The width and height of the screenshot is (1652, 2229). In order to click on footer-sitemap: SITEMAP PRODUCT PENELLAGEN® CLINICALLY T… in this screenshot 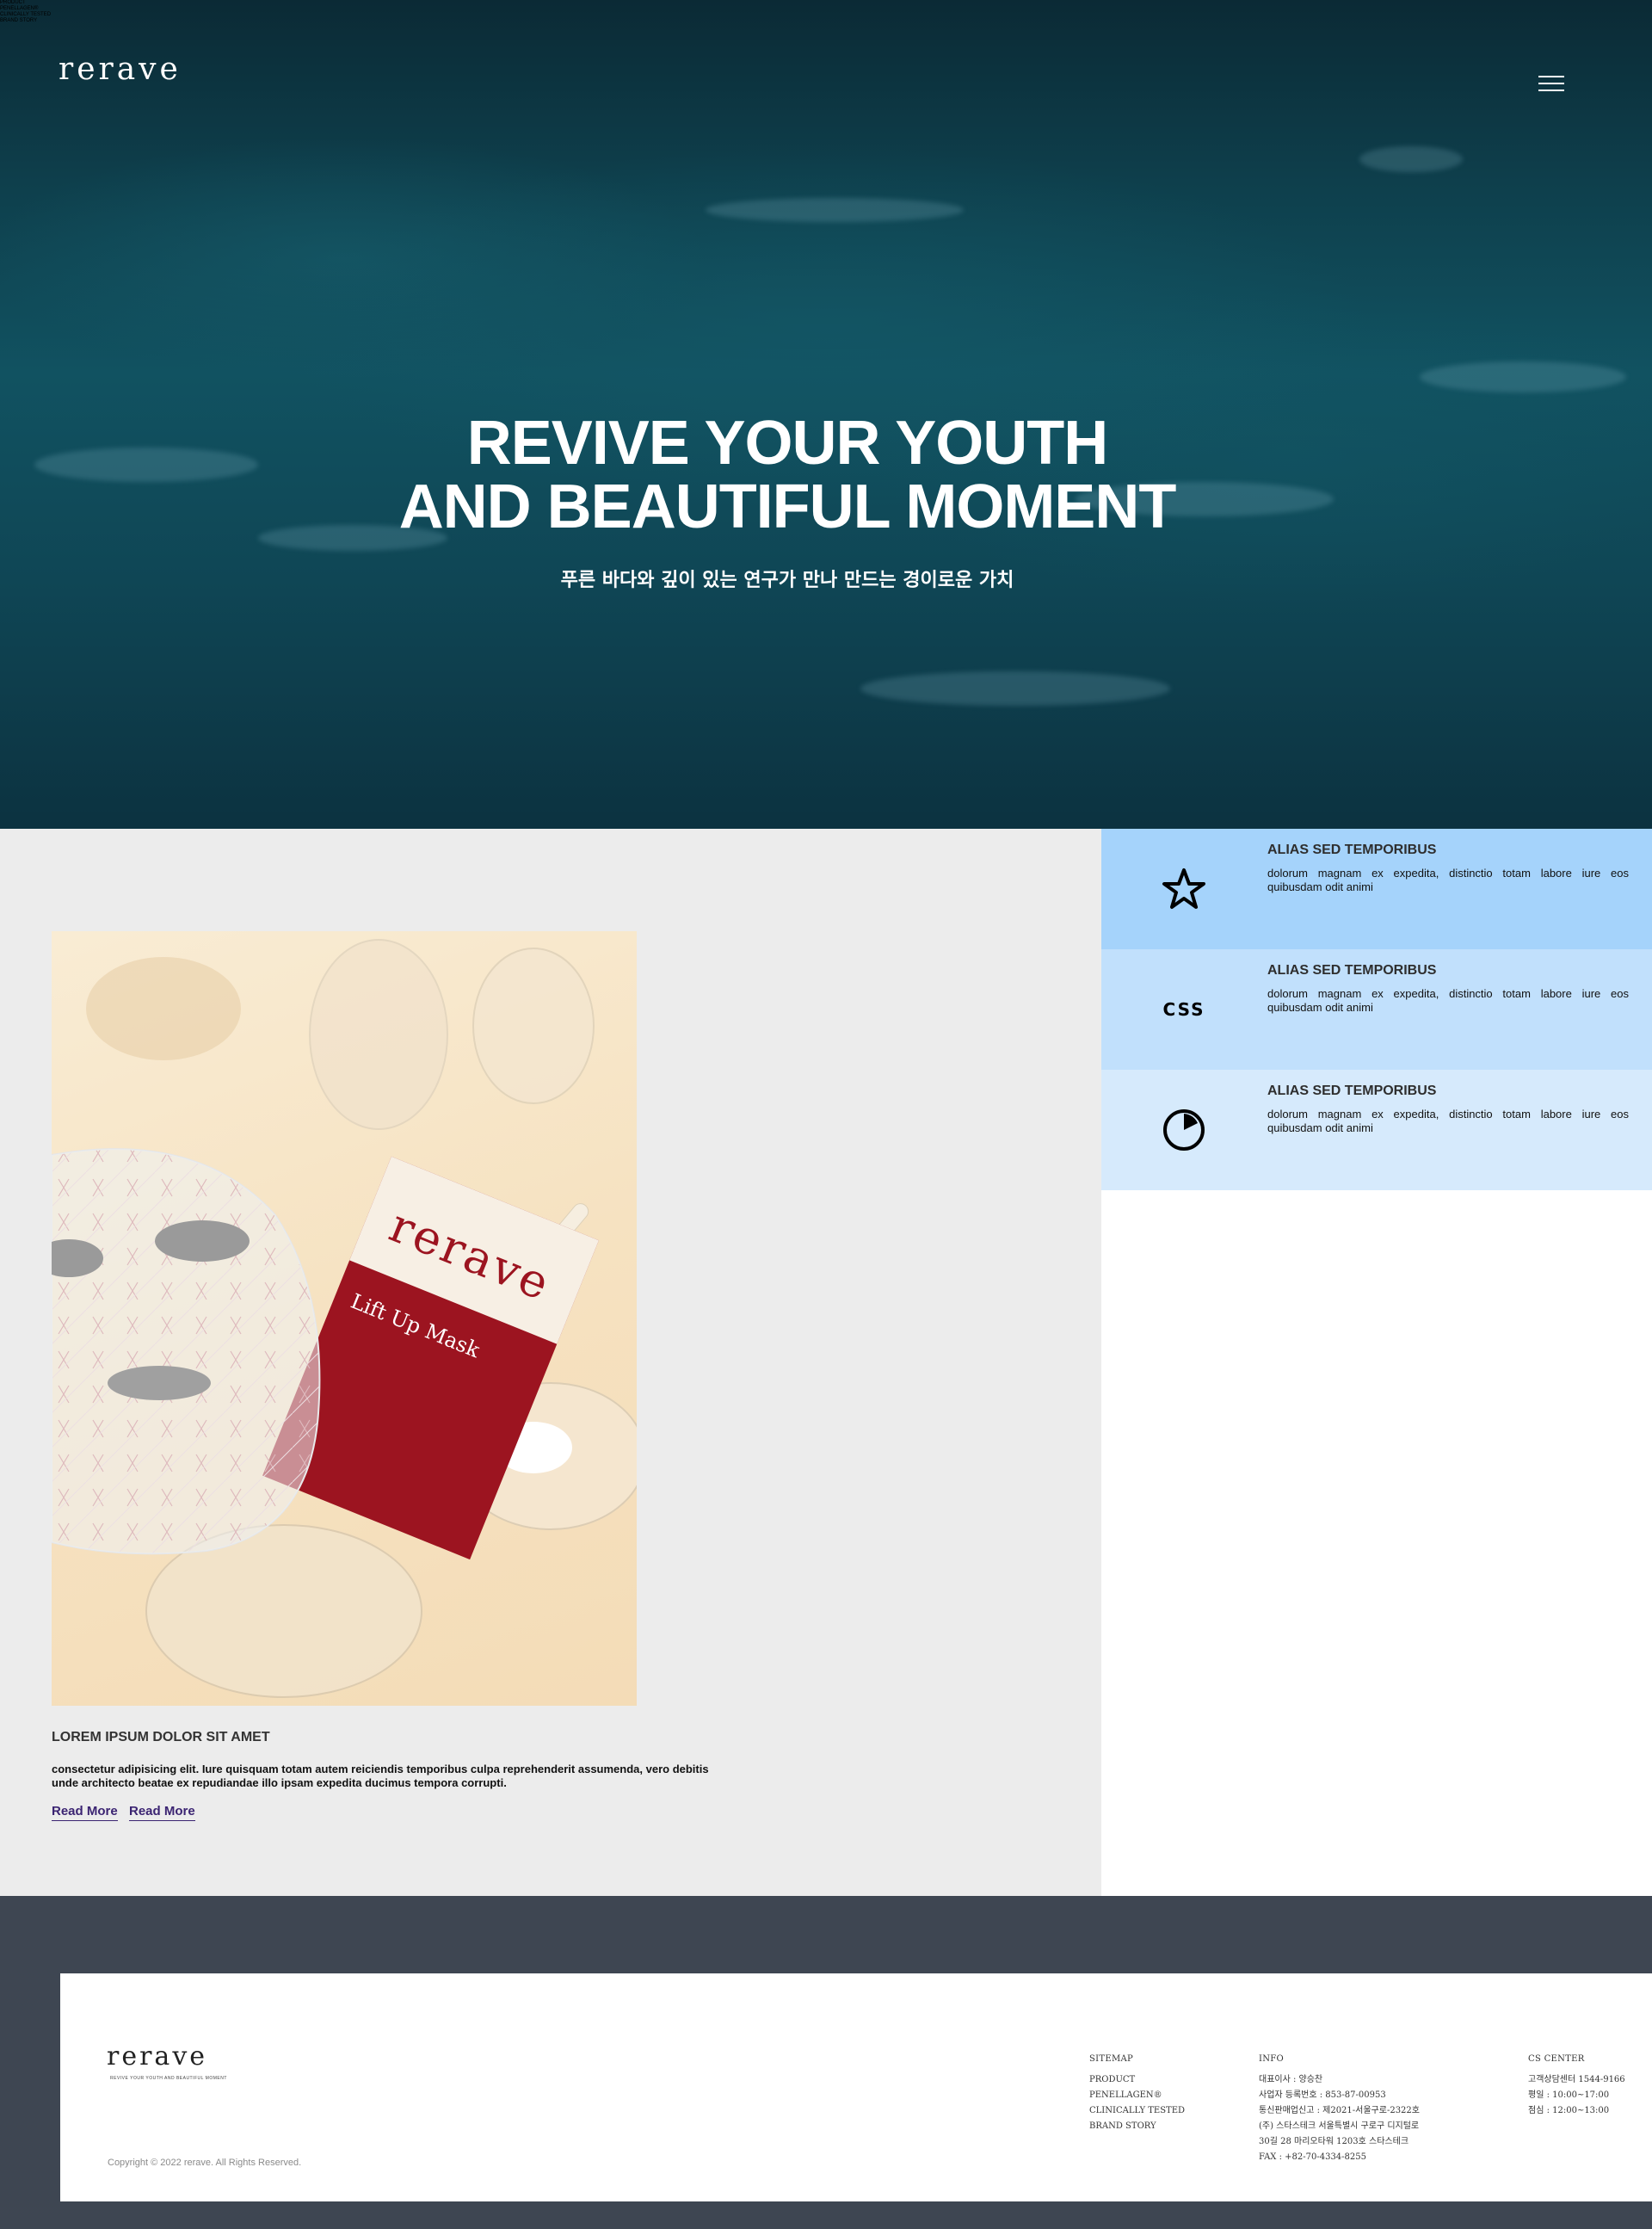, I will do `click(1137, 2094)`.